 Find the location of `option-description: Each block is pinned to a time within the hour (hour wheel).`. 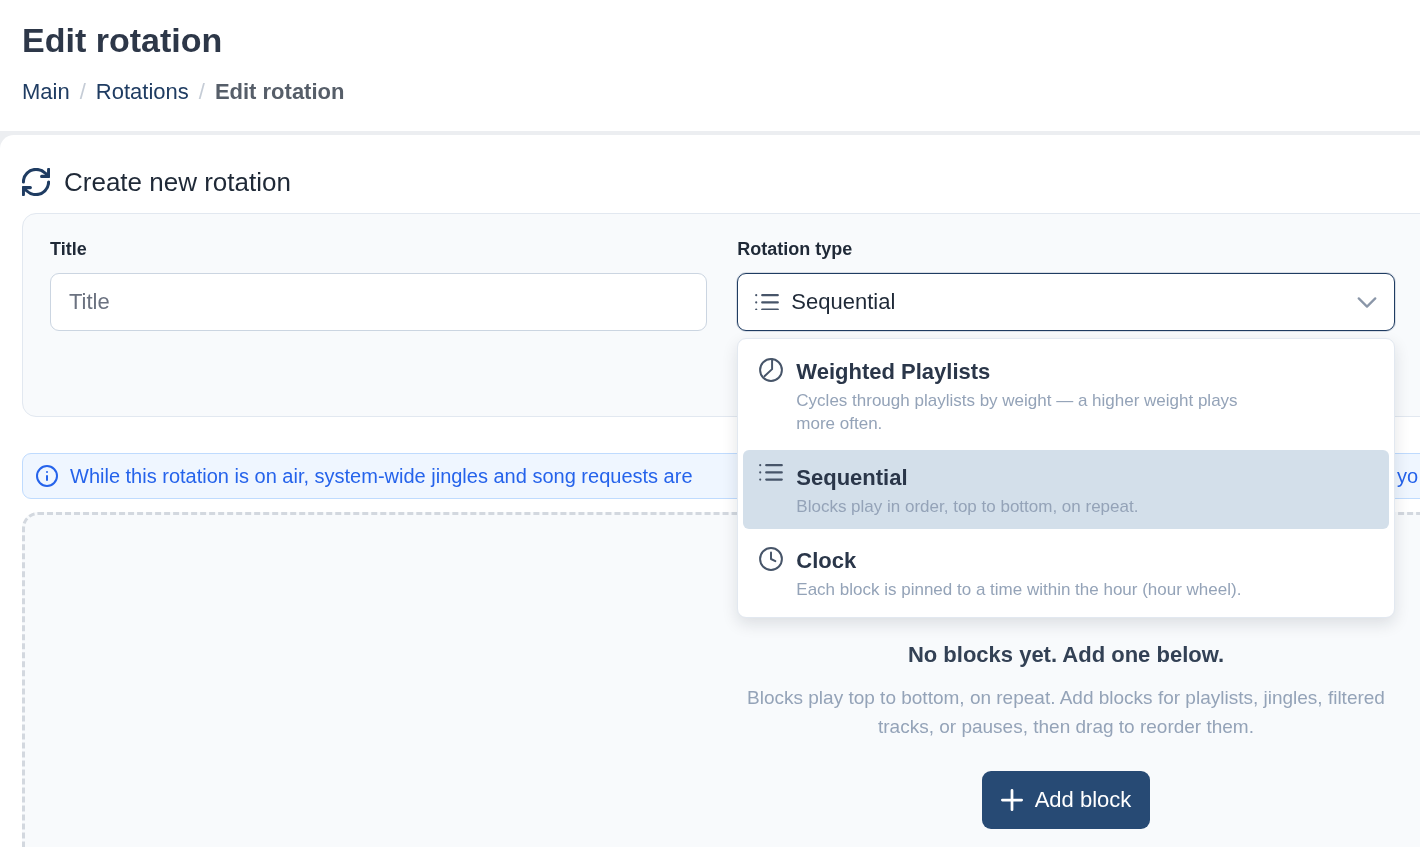

option-description: Each block is pinned to a time within the hour (hour wheel). is located at coordinates (1019, 590).